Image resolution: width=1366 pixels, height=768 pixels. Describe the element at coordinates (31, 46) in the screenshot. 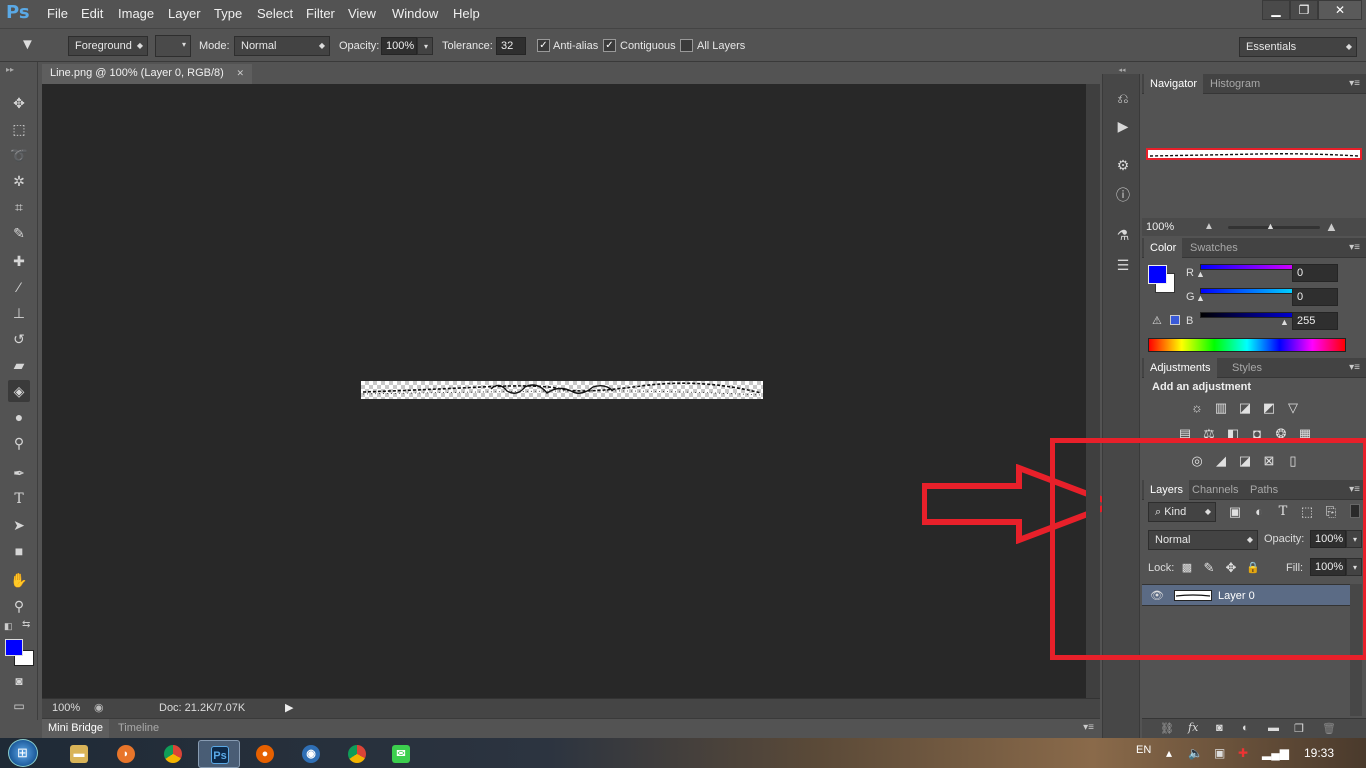

I see `paint-bucket-icon: ▼` at that location.